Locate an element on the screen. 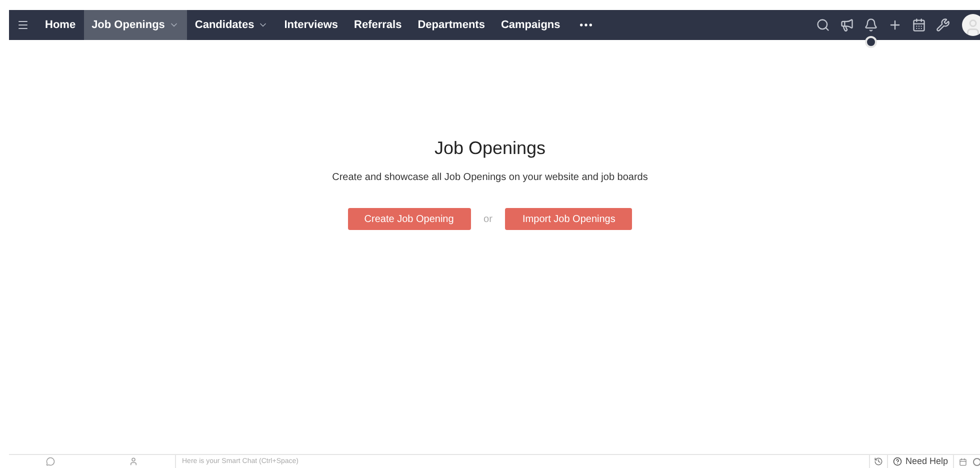 This screenshot has height=468, width=980. help-icon is located at coordinates (897, 461).